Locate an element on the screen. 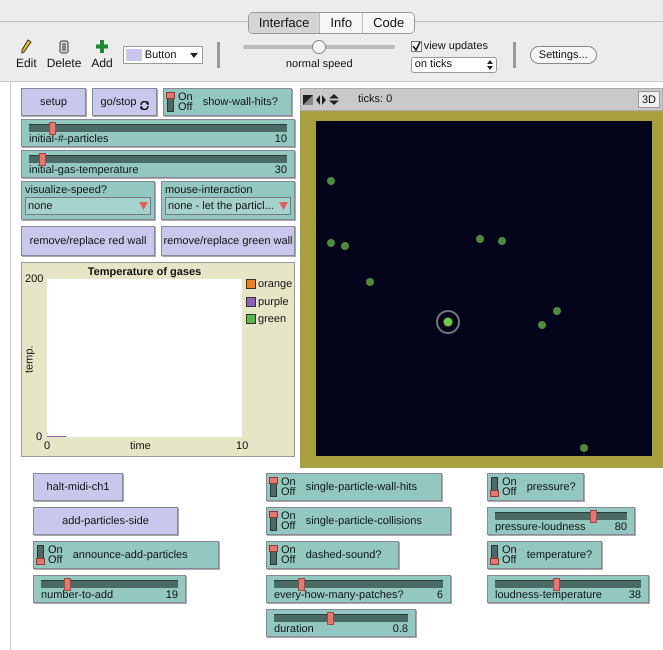 This screenshot has width=663, height=650. update-mode-dropdown: on ticks is located at coordinates (453, 64).